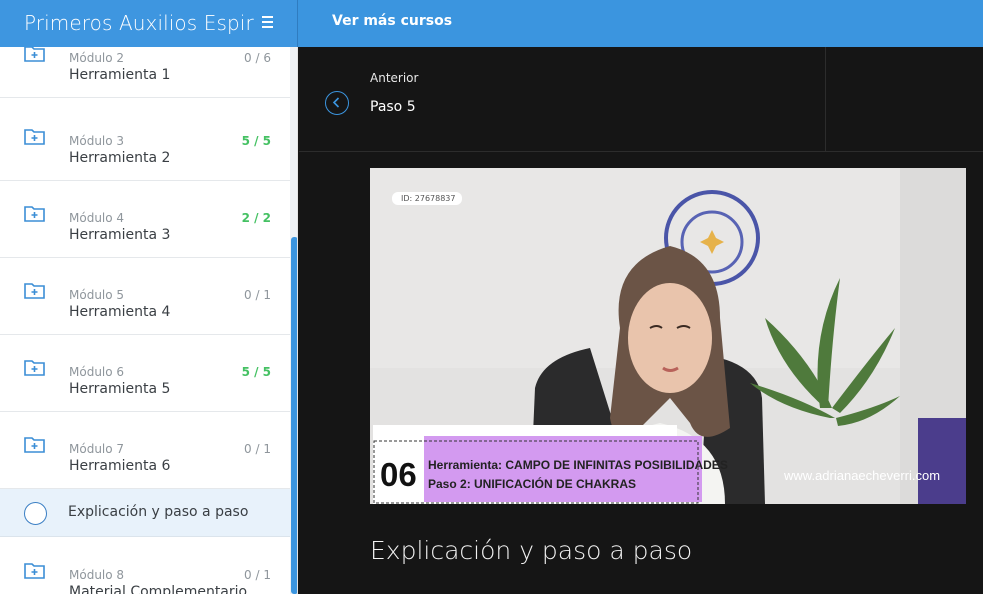 This screenshot has height=594, width=983. Describe the element at coordinates (145, 142) in the screenshot. I see `module-item-3: Módulo 3 Herramienta 2 5 / 5` at that location.